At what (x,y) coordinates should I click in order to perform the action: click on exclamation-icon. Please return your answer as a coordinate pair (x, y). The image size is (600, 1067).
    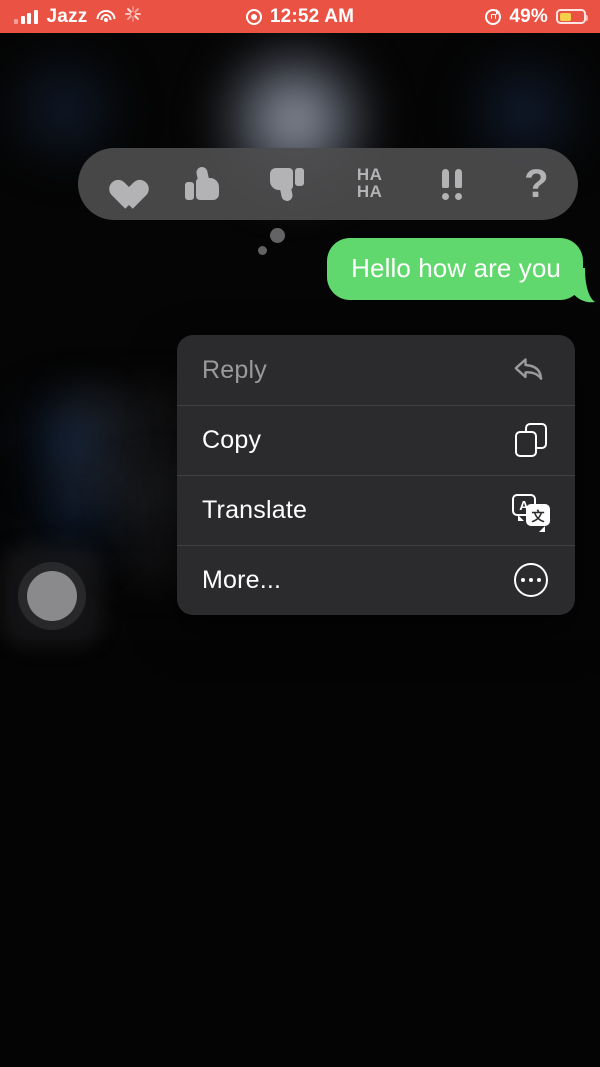
    Looking at the image, I should click on (453, 184).